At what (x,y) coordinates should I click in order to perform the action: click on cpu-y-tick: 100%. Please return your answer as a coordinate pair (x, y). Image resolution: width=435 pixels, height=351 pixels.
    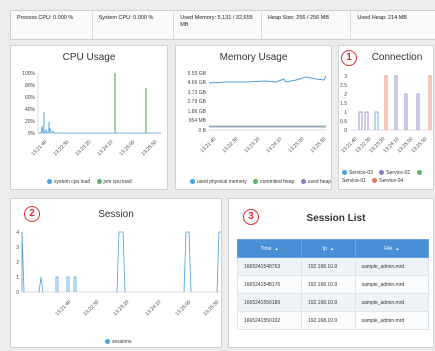
    Looking at the image, I should click on (28, 74).